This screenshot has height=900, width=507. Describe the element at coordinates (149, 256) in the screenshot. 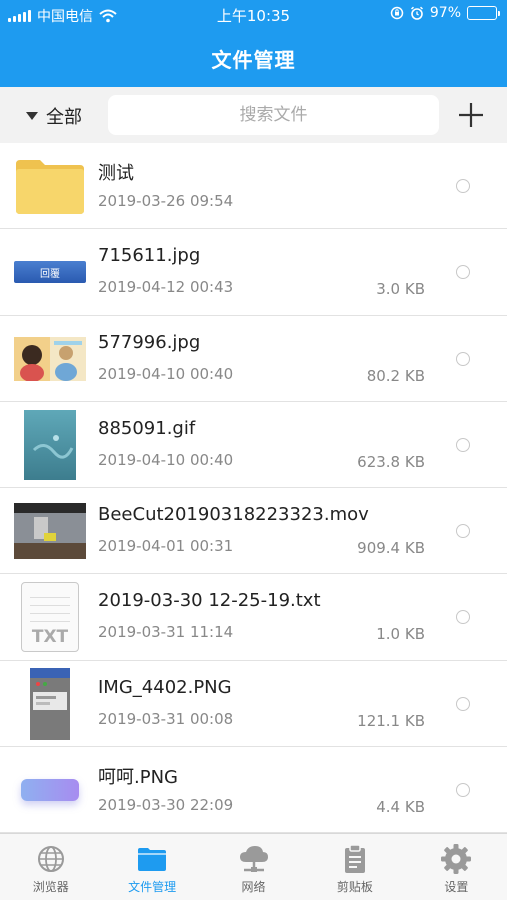

I see `file-name: 715611.jpg` at that location.